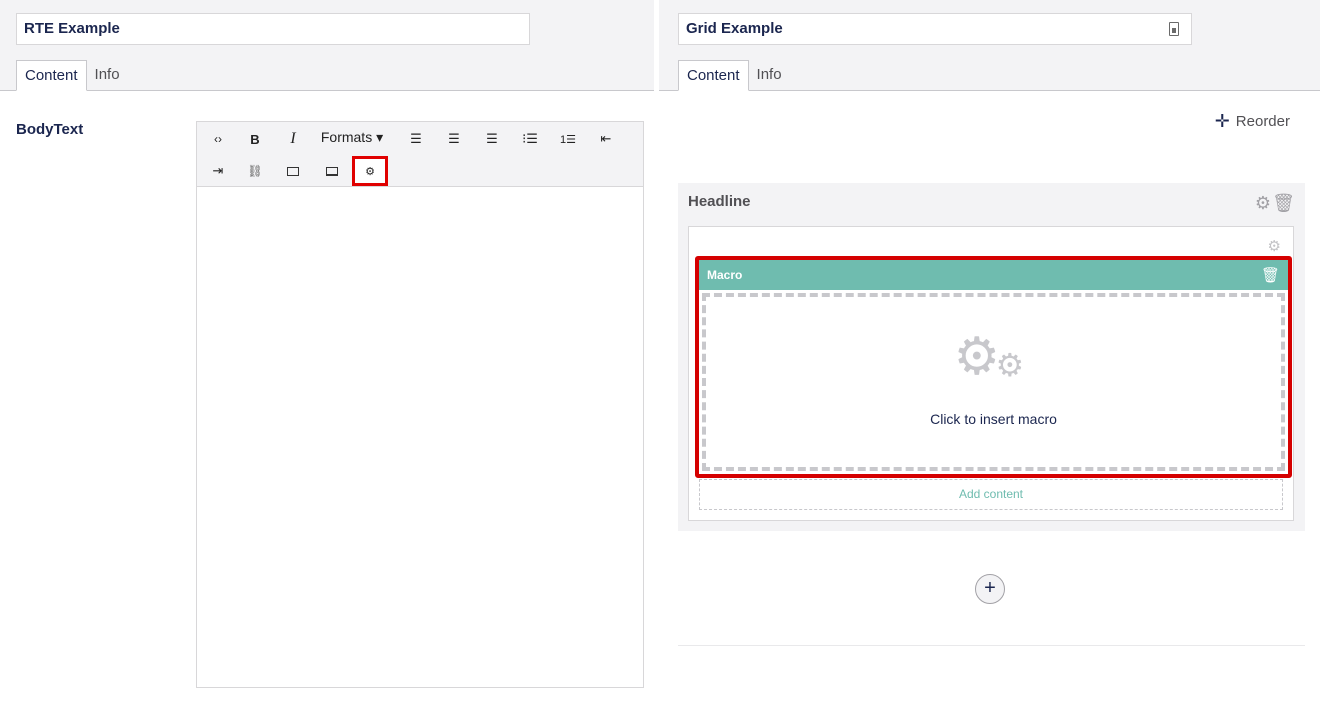 Image resolution: width=1320 pixels, height=705 pixels. I want to click on align-center-button: ☰, so click(454, 139).